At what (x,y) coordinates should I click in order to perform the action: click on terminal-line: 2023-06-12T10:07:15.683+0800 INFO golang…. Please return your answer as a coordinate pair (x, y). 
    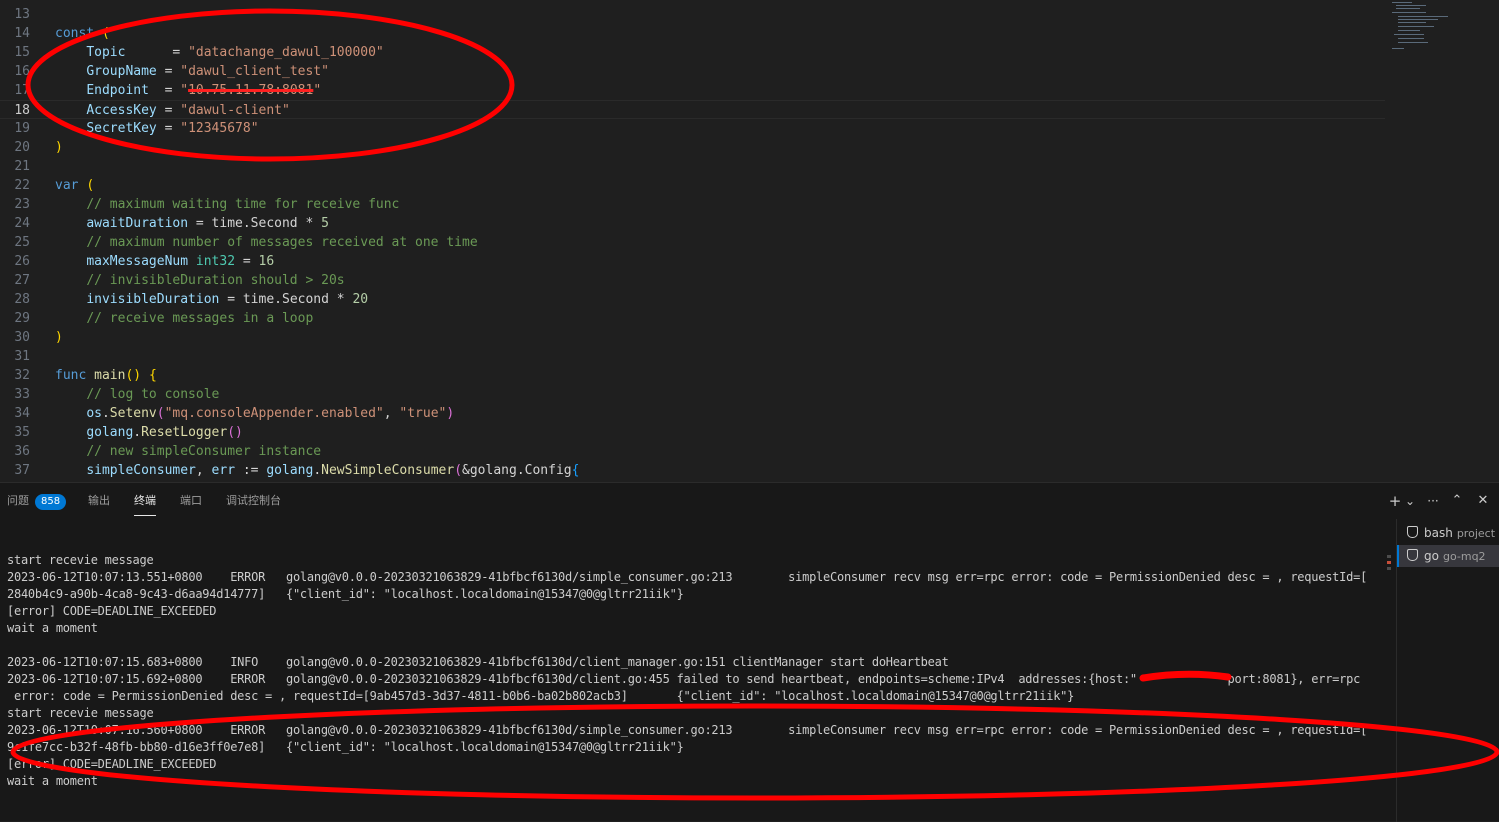
    Looking at the image, I should click on (478, 662).